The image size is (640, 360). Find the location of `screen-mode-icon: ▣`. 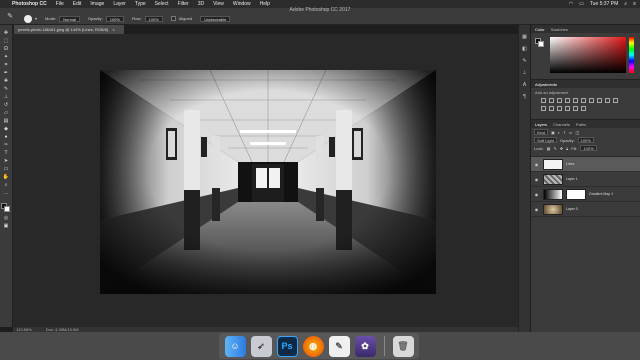

screen-mode-icon: ▣ is located at coordinates (6, 225).